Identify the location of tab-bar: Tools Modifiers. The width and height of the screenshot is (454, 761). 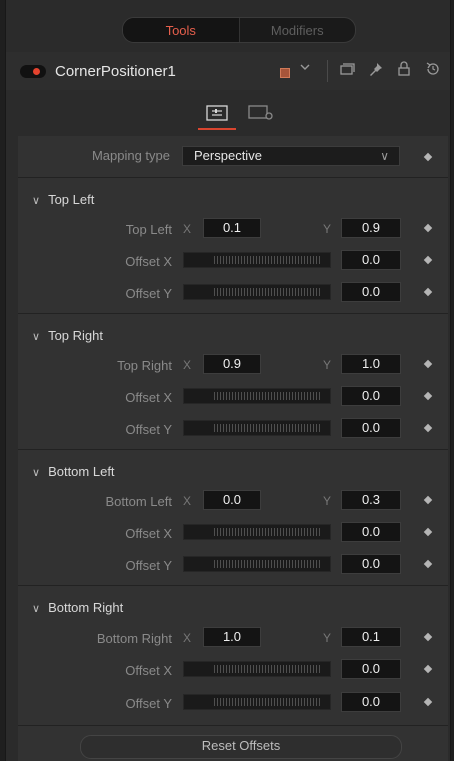
(239, 30).